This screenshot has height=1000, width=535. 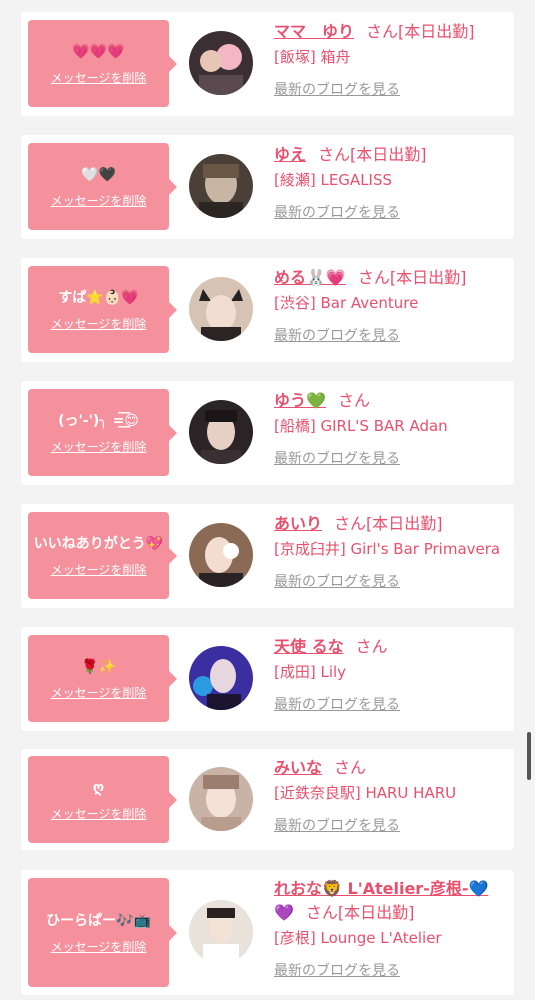 What do you see at coordinates (387, 549) in the screenshot?
I see `shop-label: [京成臼井] Girl's Bar Primavera` at bounding box center [387, 549].